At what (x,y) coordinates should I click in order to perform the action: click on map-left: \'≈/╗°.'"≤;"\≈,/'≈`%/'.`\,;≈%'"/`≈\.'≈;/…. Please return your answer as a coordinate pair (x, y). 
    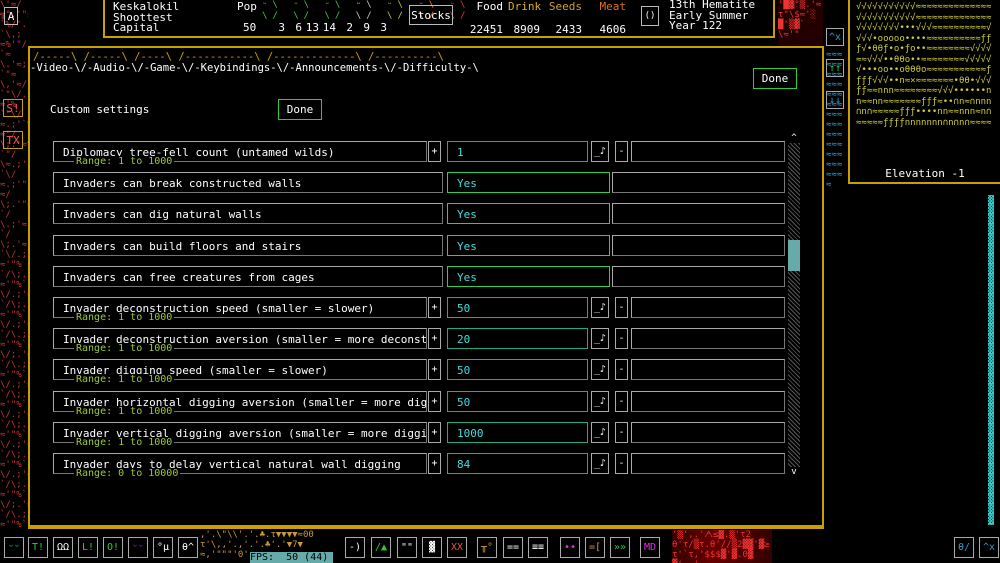
    Looking at the image, I should click on (14, 265).